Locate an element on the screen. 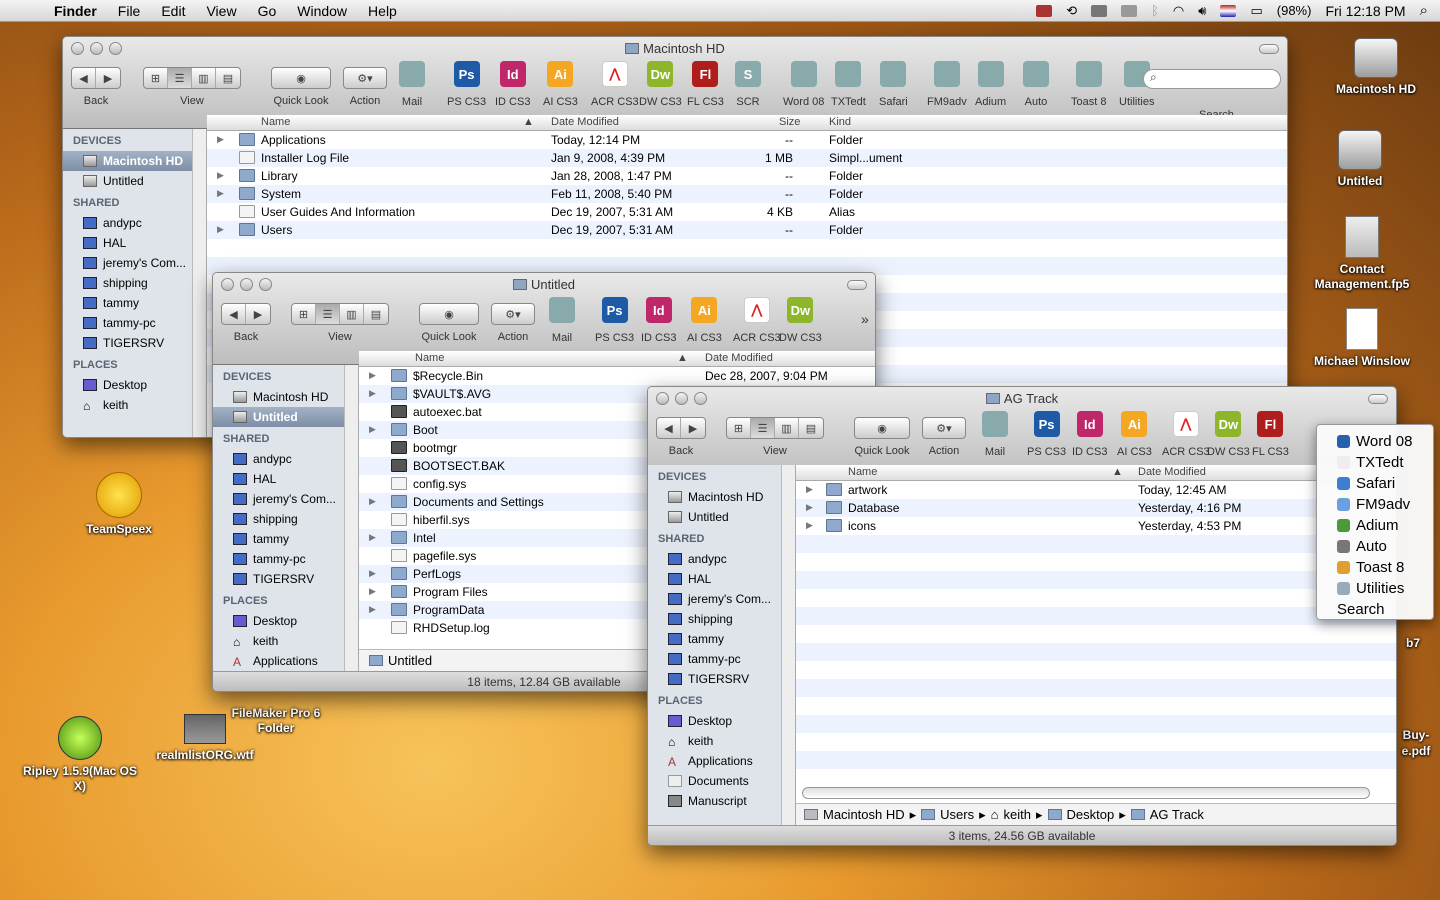 The width and height of the screenshot is (1440, 900). menu-file: File is located at coordinates (129, 11).